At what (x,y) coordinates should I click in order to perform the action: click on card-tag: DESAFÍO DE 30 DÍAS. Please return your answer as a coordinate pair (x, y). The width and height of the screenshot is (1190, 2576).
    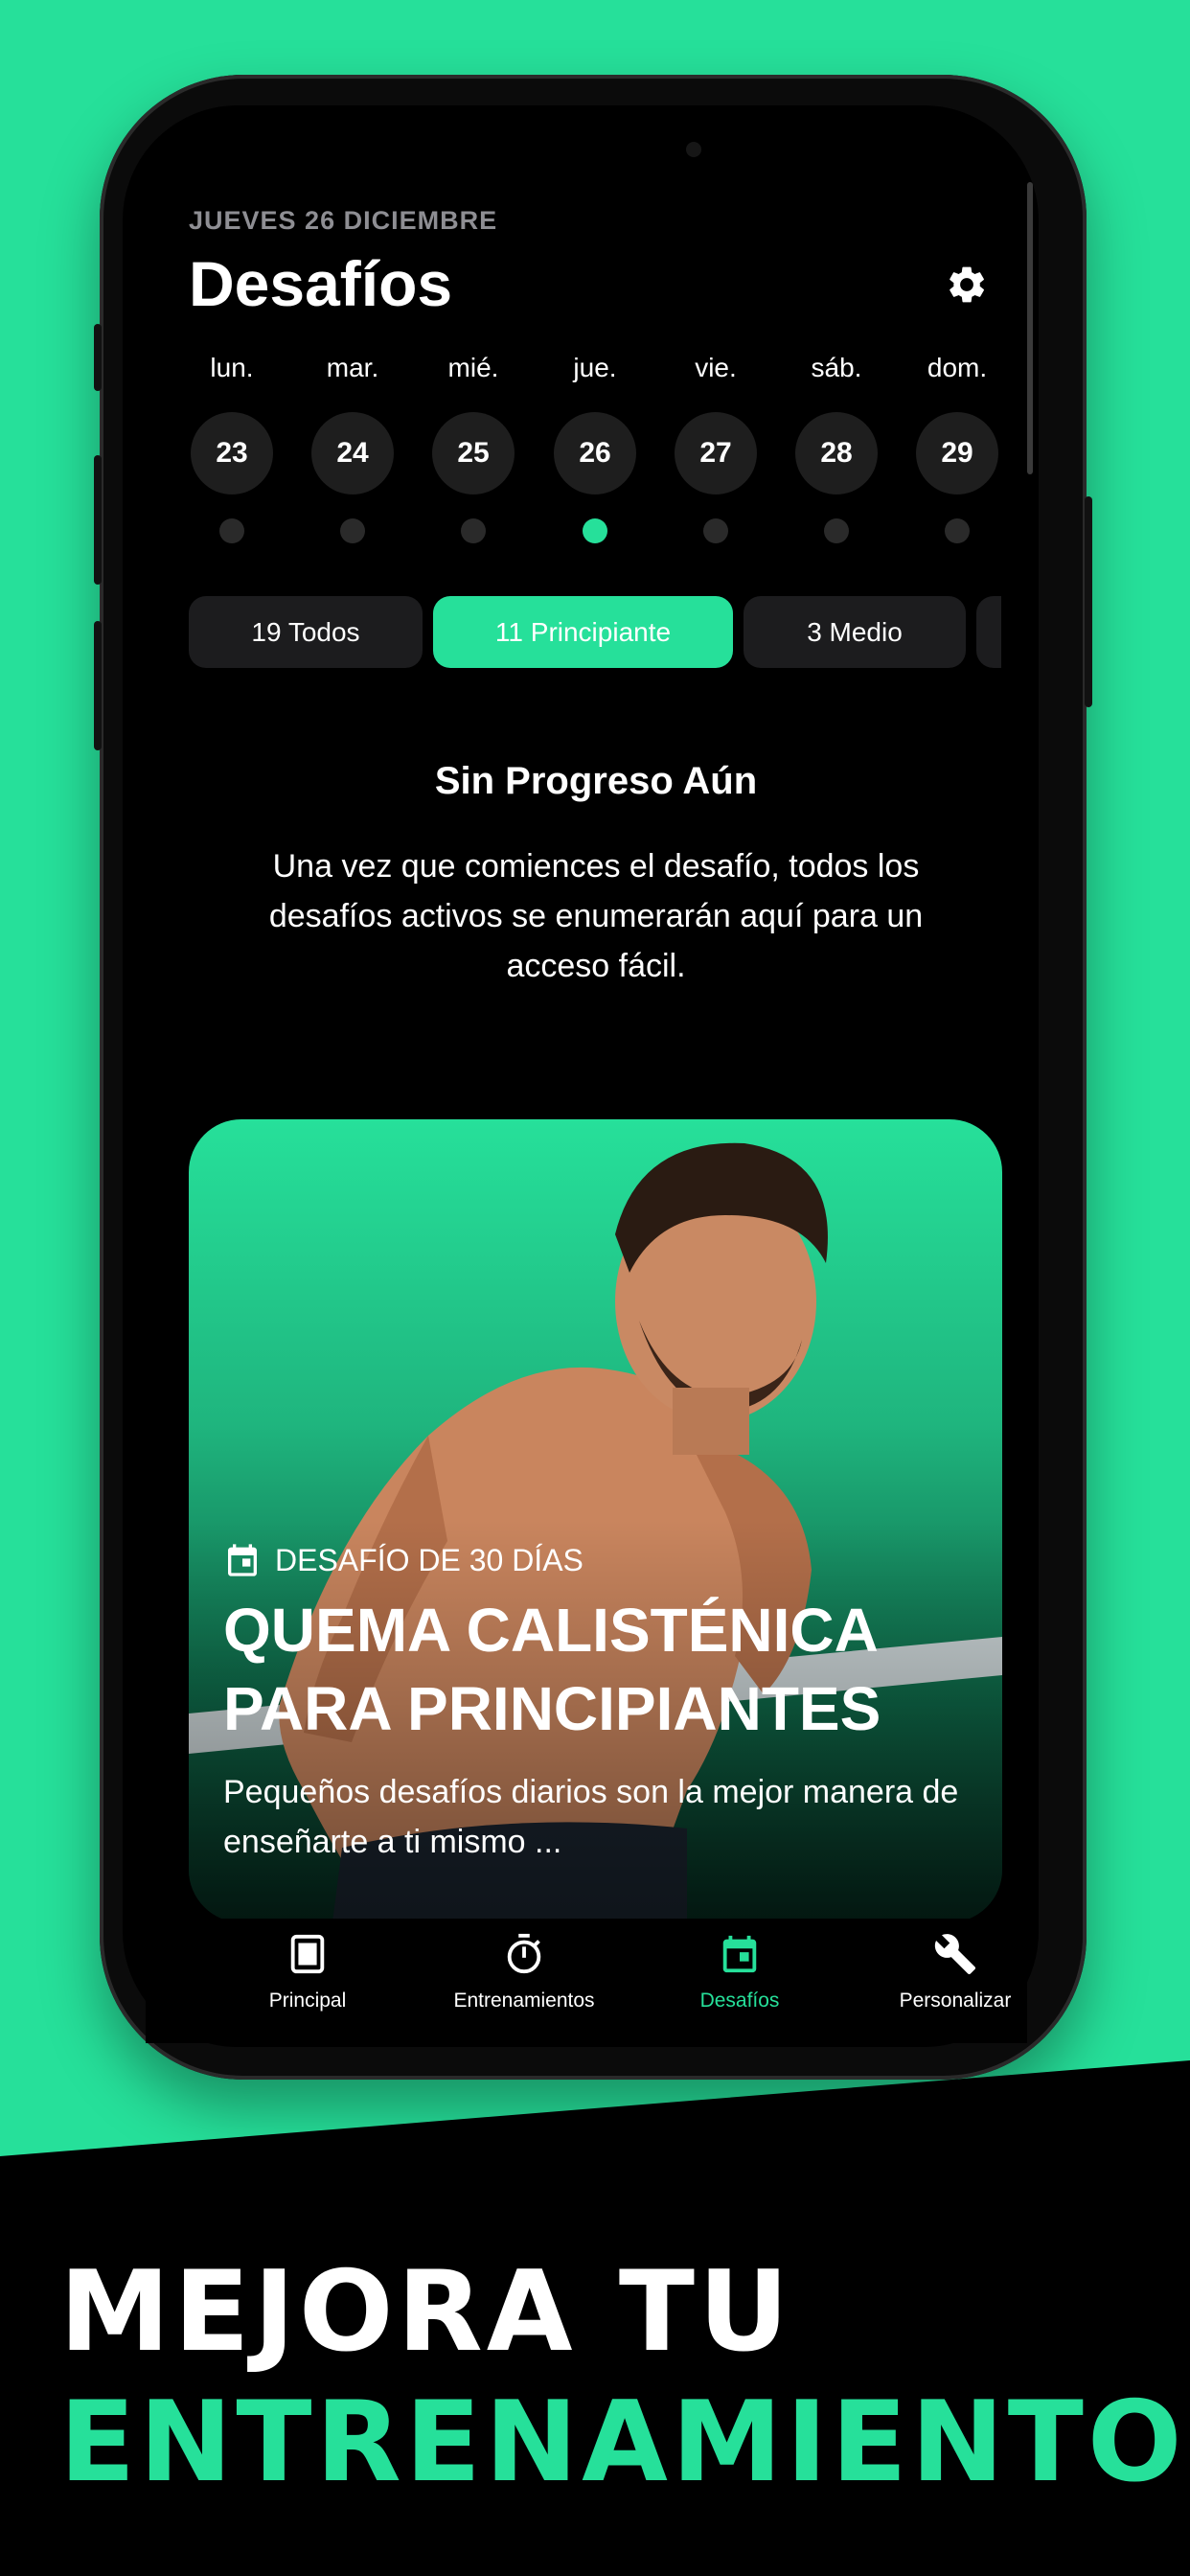
    Looking at the image, I should click on (404, 1560).